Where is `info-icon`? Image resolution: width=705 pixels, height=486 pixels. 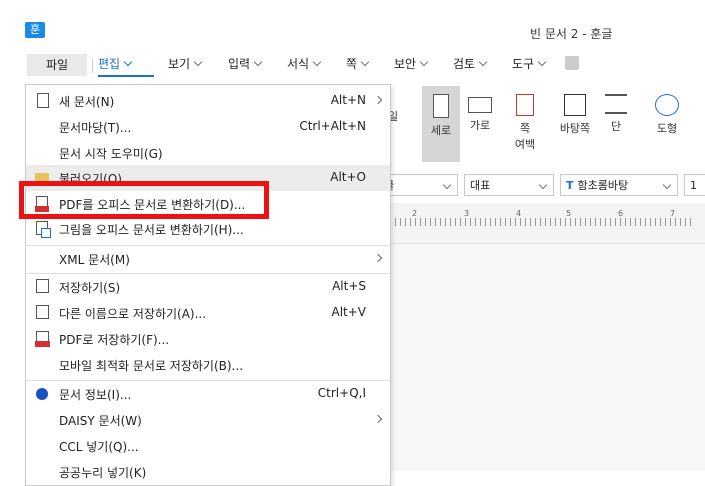 info-icon is located at coordinates (42, 394).